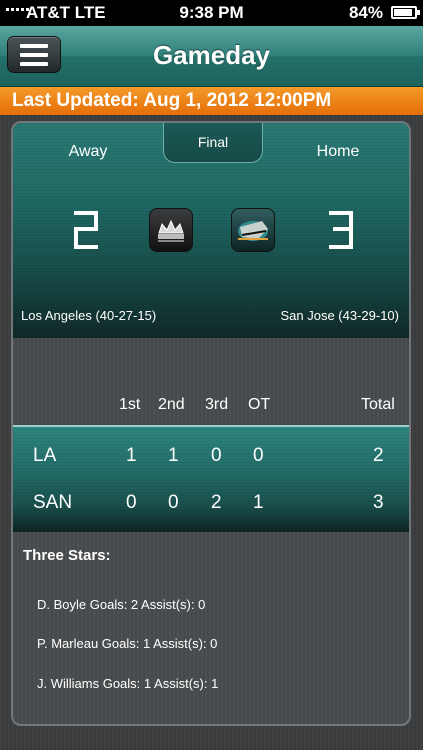  Describe the element at coordinates (378, 404) in the screenshot. I see `header-total: Total` at that location.